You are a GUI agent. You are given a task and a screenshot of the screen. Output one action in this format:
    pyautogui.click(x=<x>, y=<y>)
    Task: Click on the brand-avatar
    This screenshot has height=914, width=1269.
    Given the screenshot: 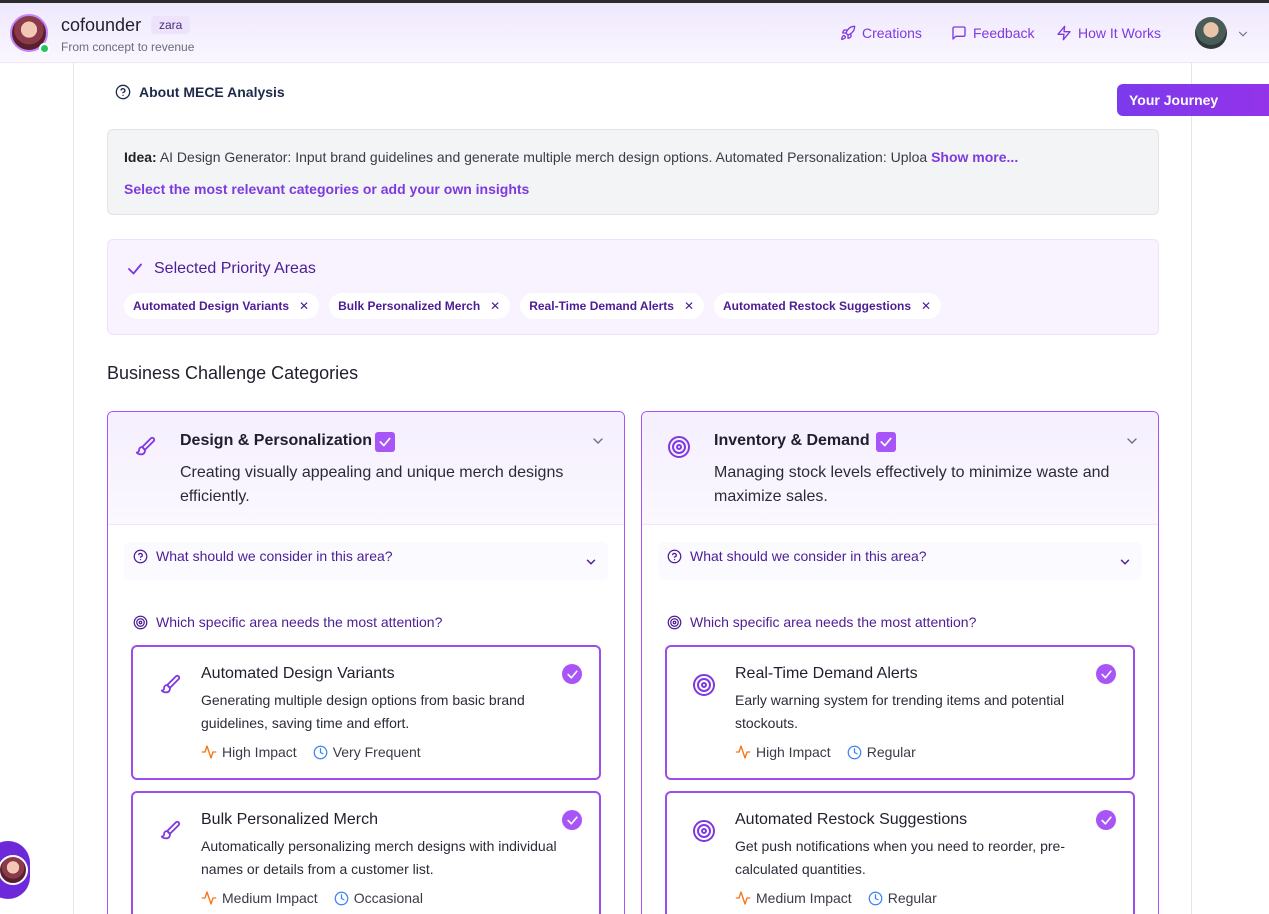 What is the action you would take?
    pyautogui.click(x=30, y=34)
    